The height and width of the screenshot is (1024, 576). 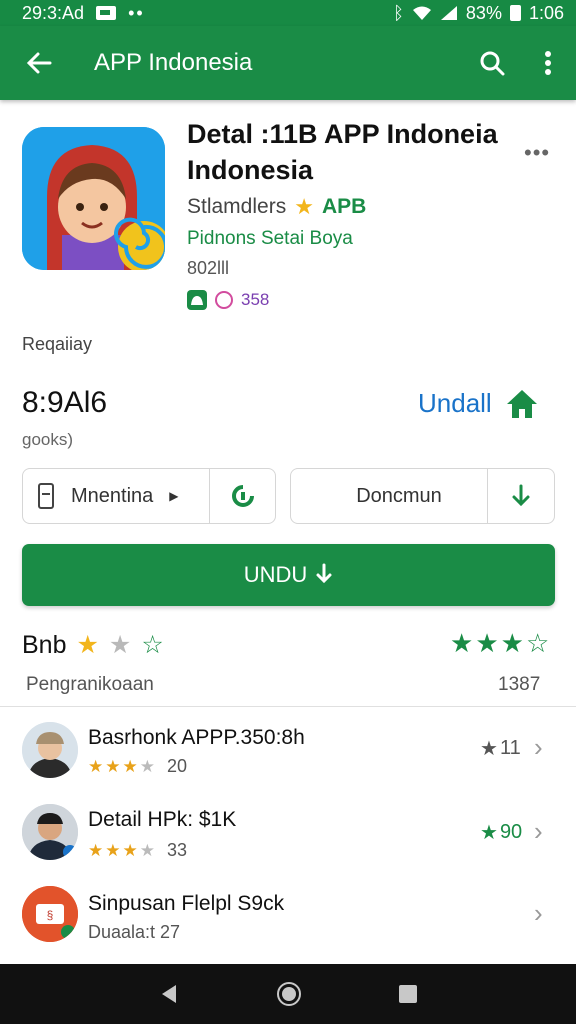 I want to click on developer-badge: APB, so click(x=344, y=206).